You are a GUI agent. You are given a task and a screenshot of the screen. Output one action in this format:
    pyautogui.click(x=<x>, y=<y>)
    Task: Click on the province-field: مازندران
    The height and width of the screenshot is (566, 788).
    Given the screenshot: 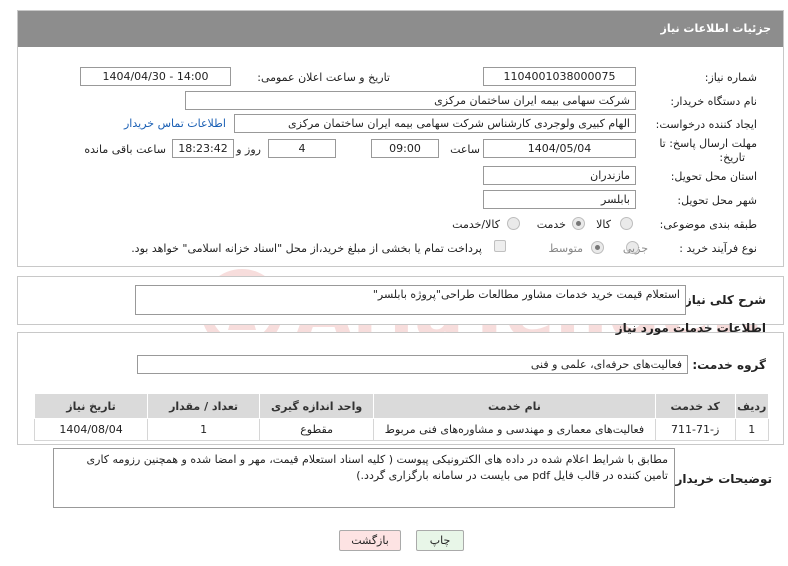 What is the action you would take?
    pyautogui.click(x=559, y=175)
    